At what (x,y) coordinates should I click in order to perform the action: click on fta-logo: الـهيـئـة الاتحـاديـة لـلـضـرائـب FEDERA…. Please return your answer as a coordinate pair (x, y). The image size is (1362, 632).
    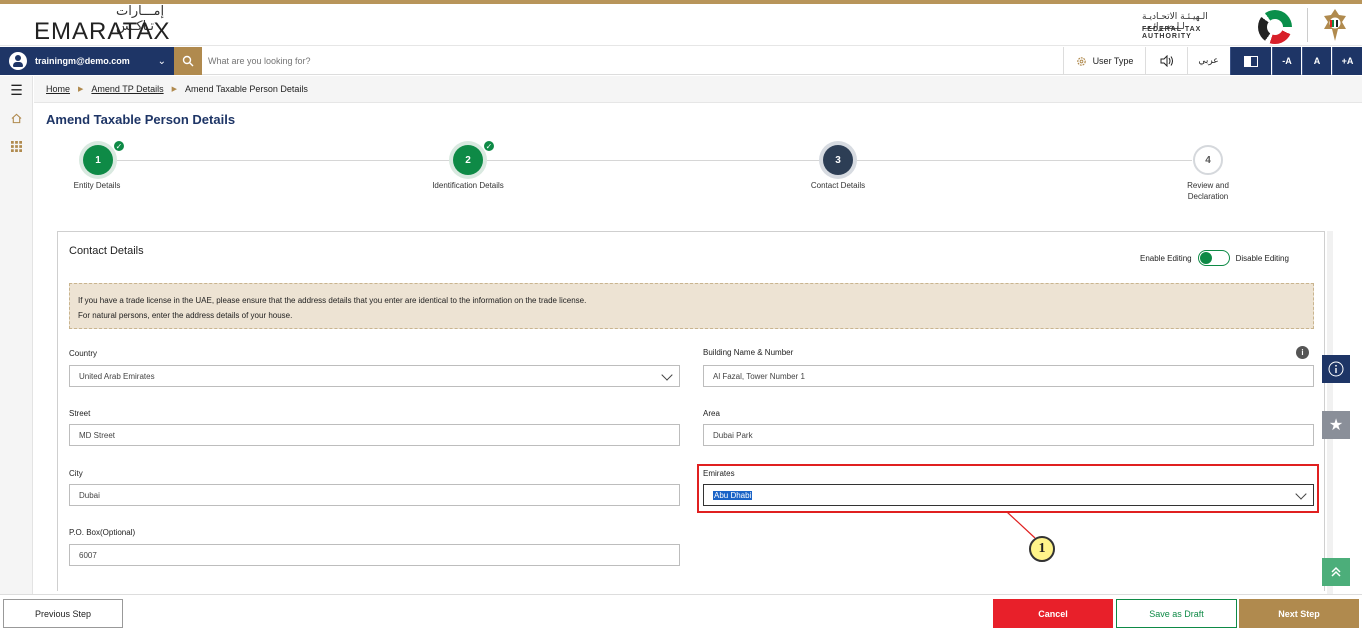
    Looking at the image, I should click on (1217, 27).